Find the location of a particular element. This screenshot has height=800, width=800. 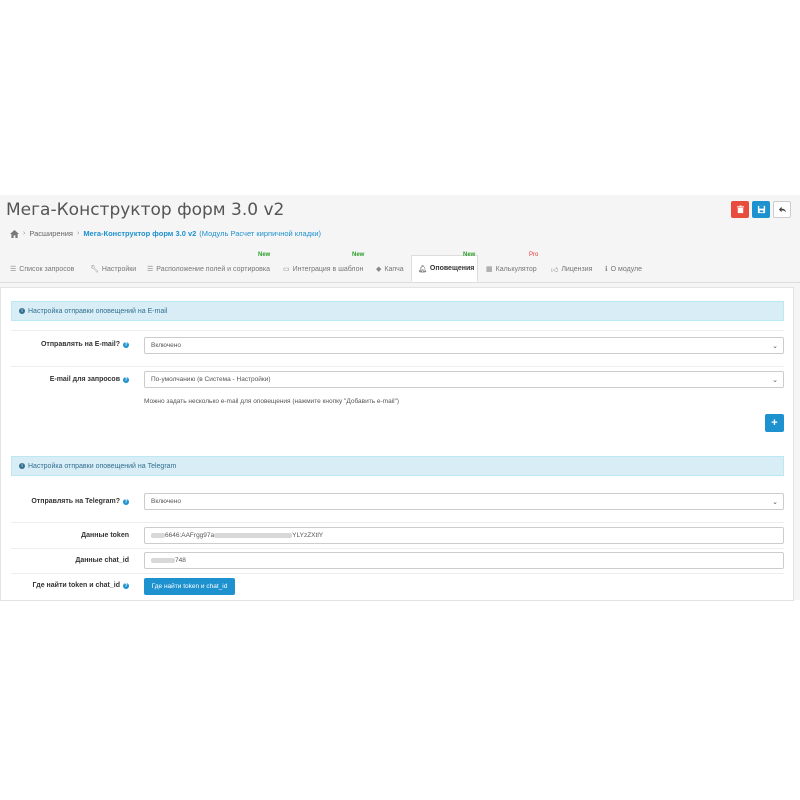

email-for-requests-select: По-умолчанию (в Система - Настройки) ⌄ is located at coordinates (464, 379).